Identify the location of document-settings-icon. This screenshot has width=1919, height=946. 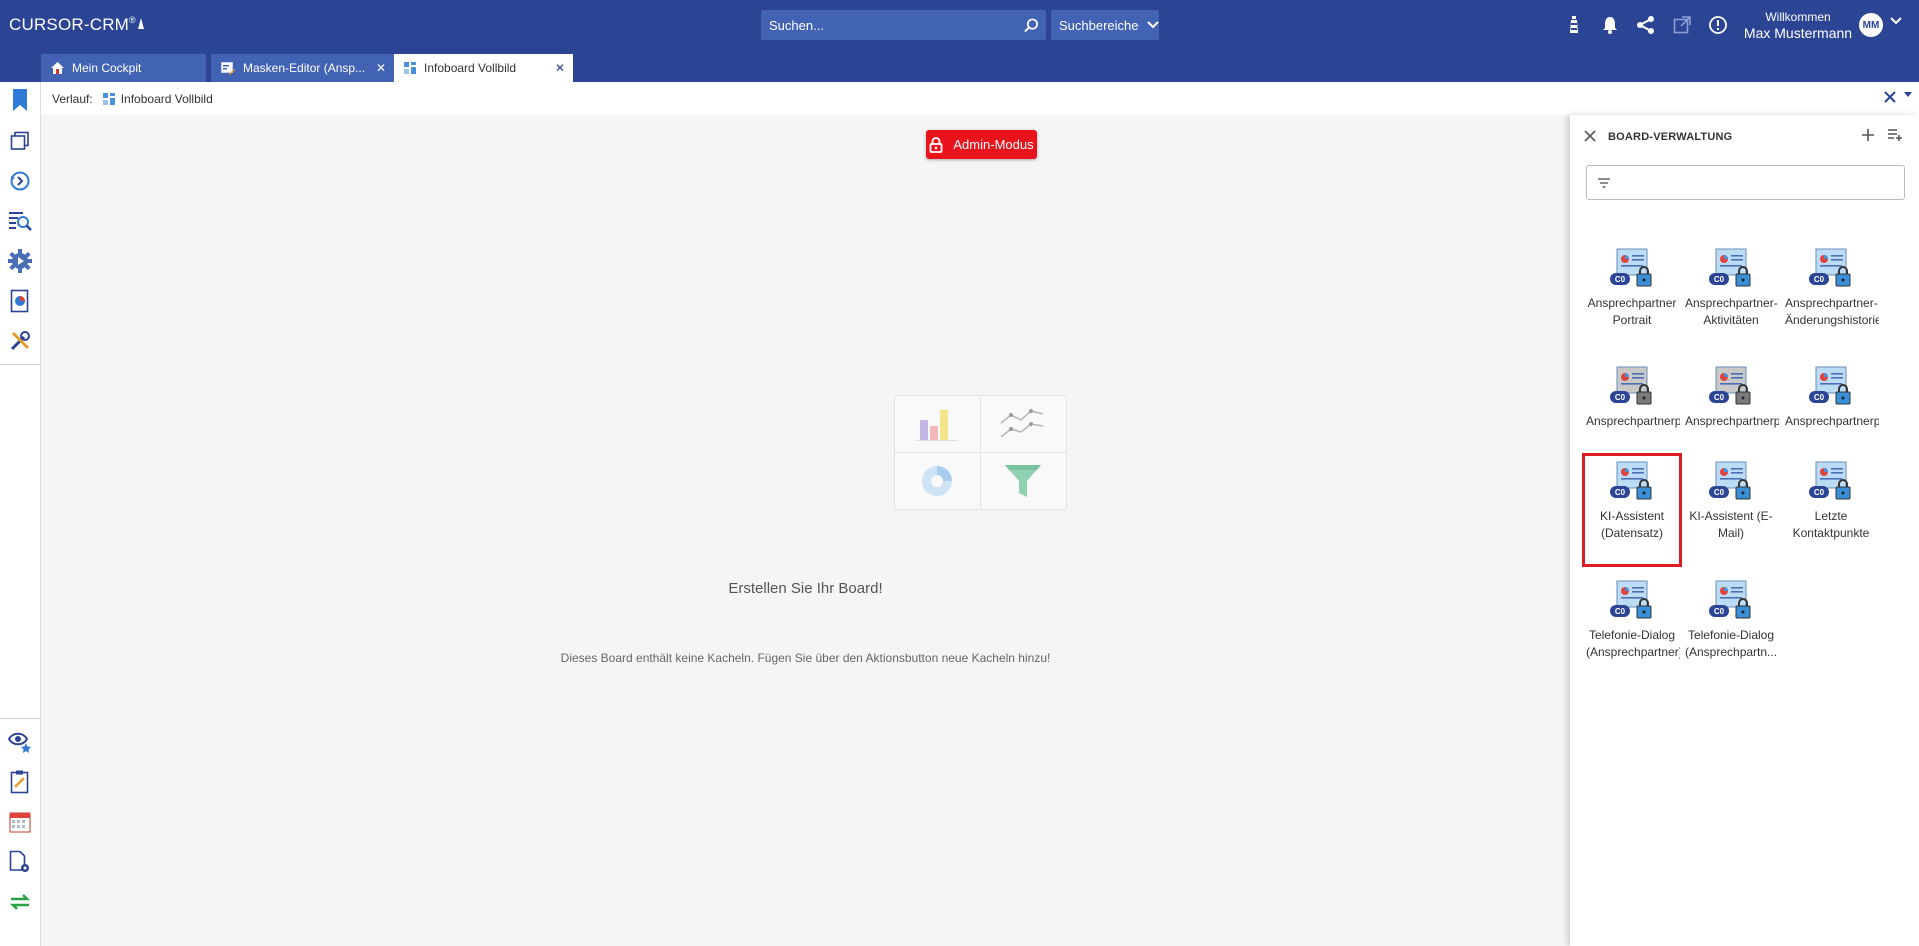
(20, 862).